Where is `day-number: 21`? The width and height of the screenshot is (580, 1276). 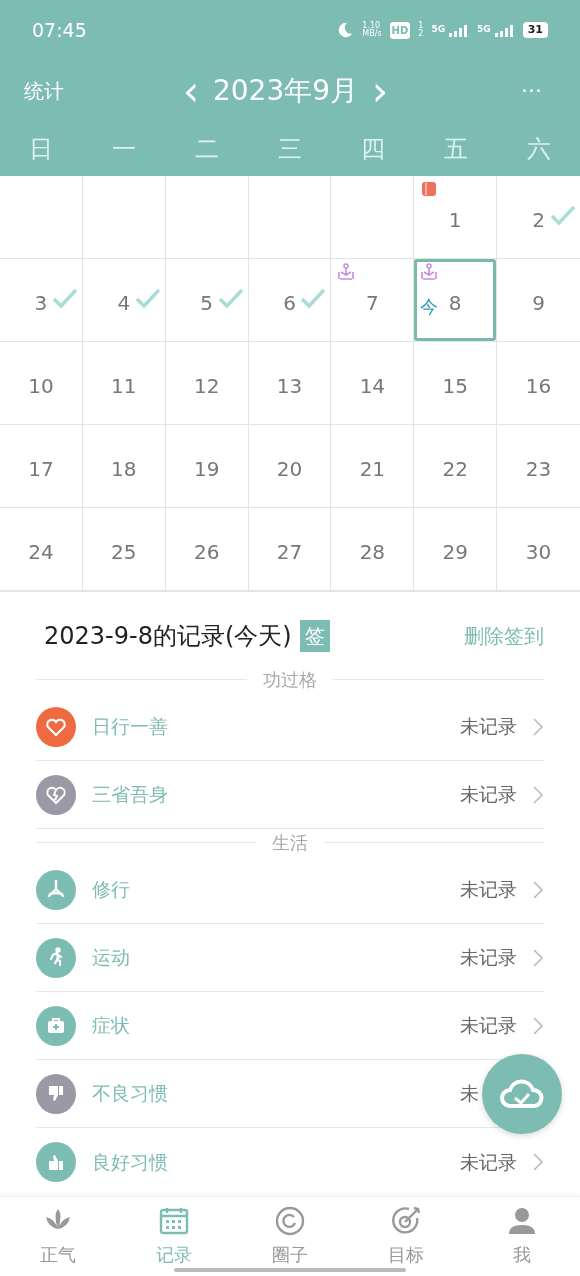 day-number: 21 is located at coordinates (372, 469).